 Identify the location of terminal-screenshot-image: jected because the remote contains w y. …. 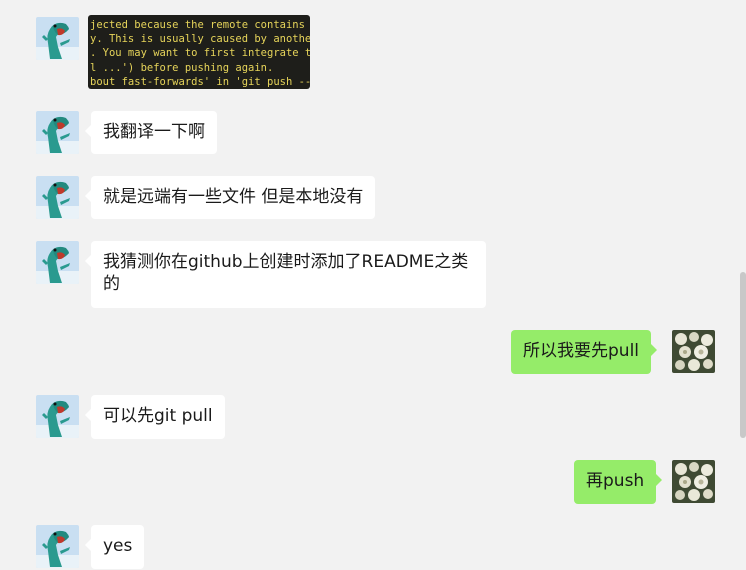
(199, 52).